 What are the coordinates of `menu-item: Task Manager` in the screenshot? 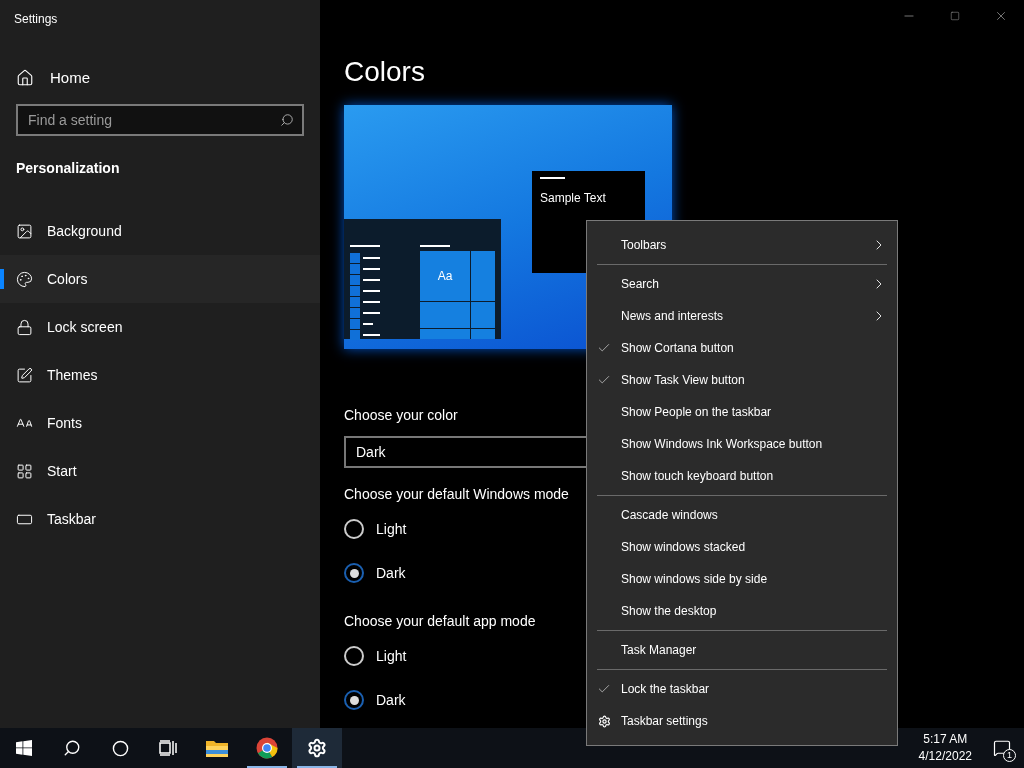 It's located at (742, 650).